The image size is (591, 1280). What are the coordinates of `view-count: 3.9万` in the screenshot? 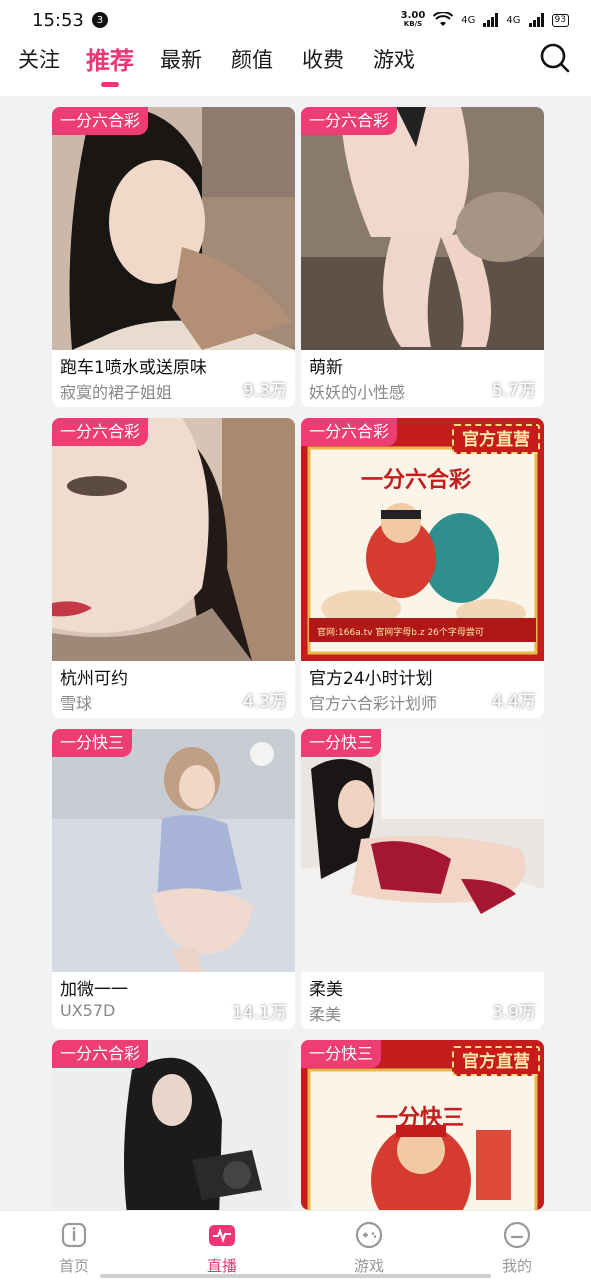 It's located at (506, 1010).